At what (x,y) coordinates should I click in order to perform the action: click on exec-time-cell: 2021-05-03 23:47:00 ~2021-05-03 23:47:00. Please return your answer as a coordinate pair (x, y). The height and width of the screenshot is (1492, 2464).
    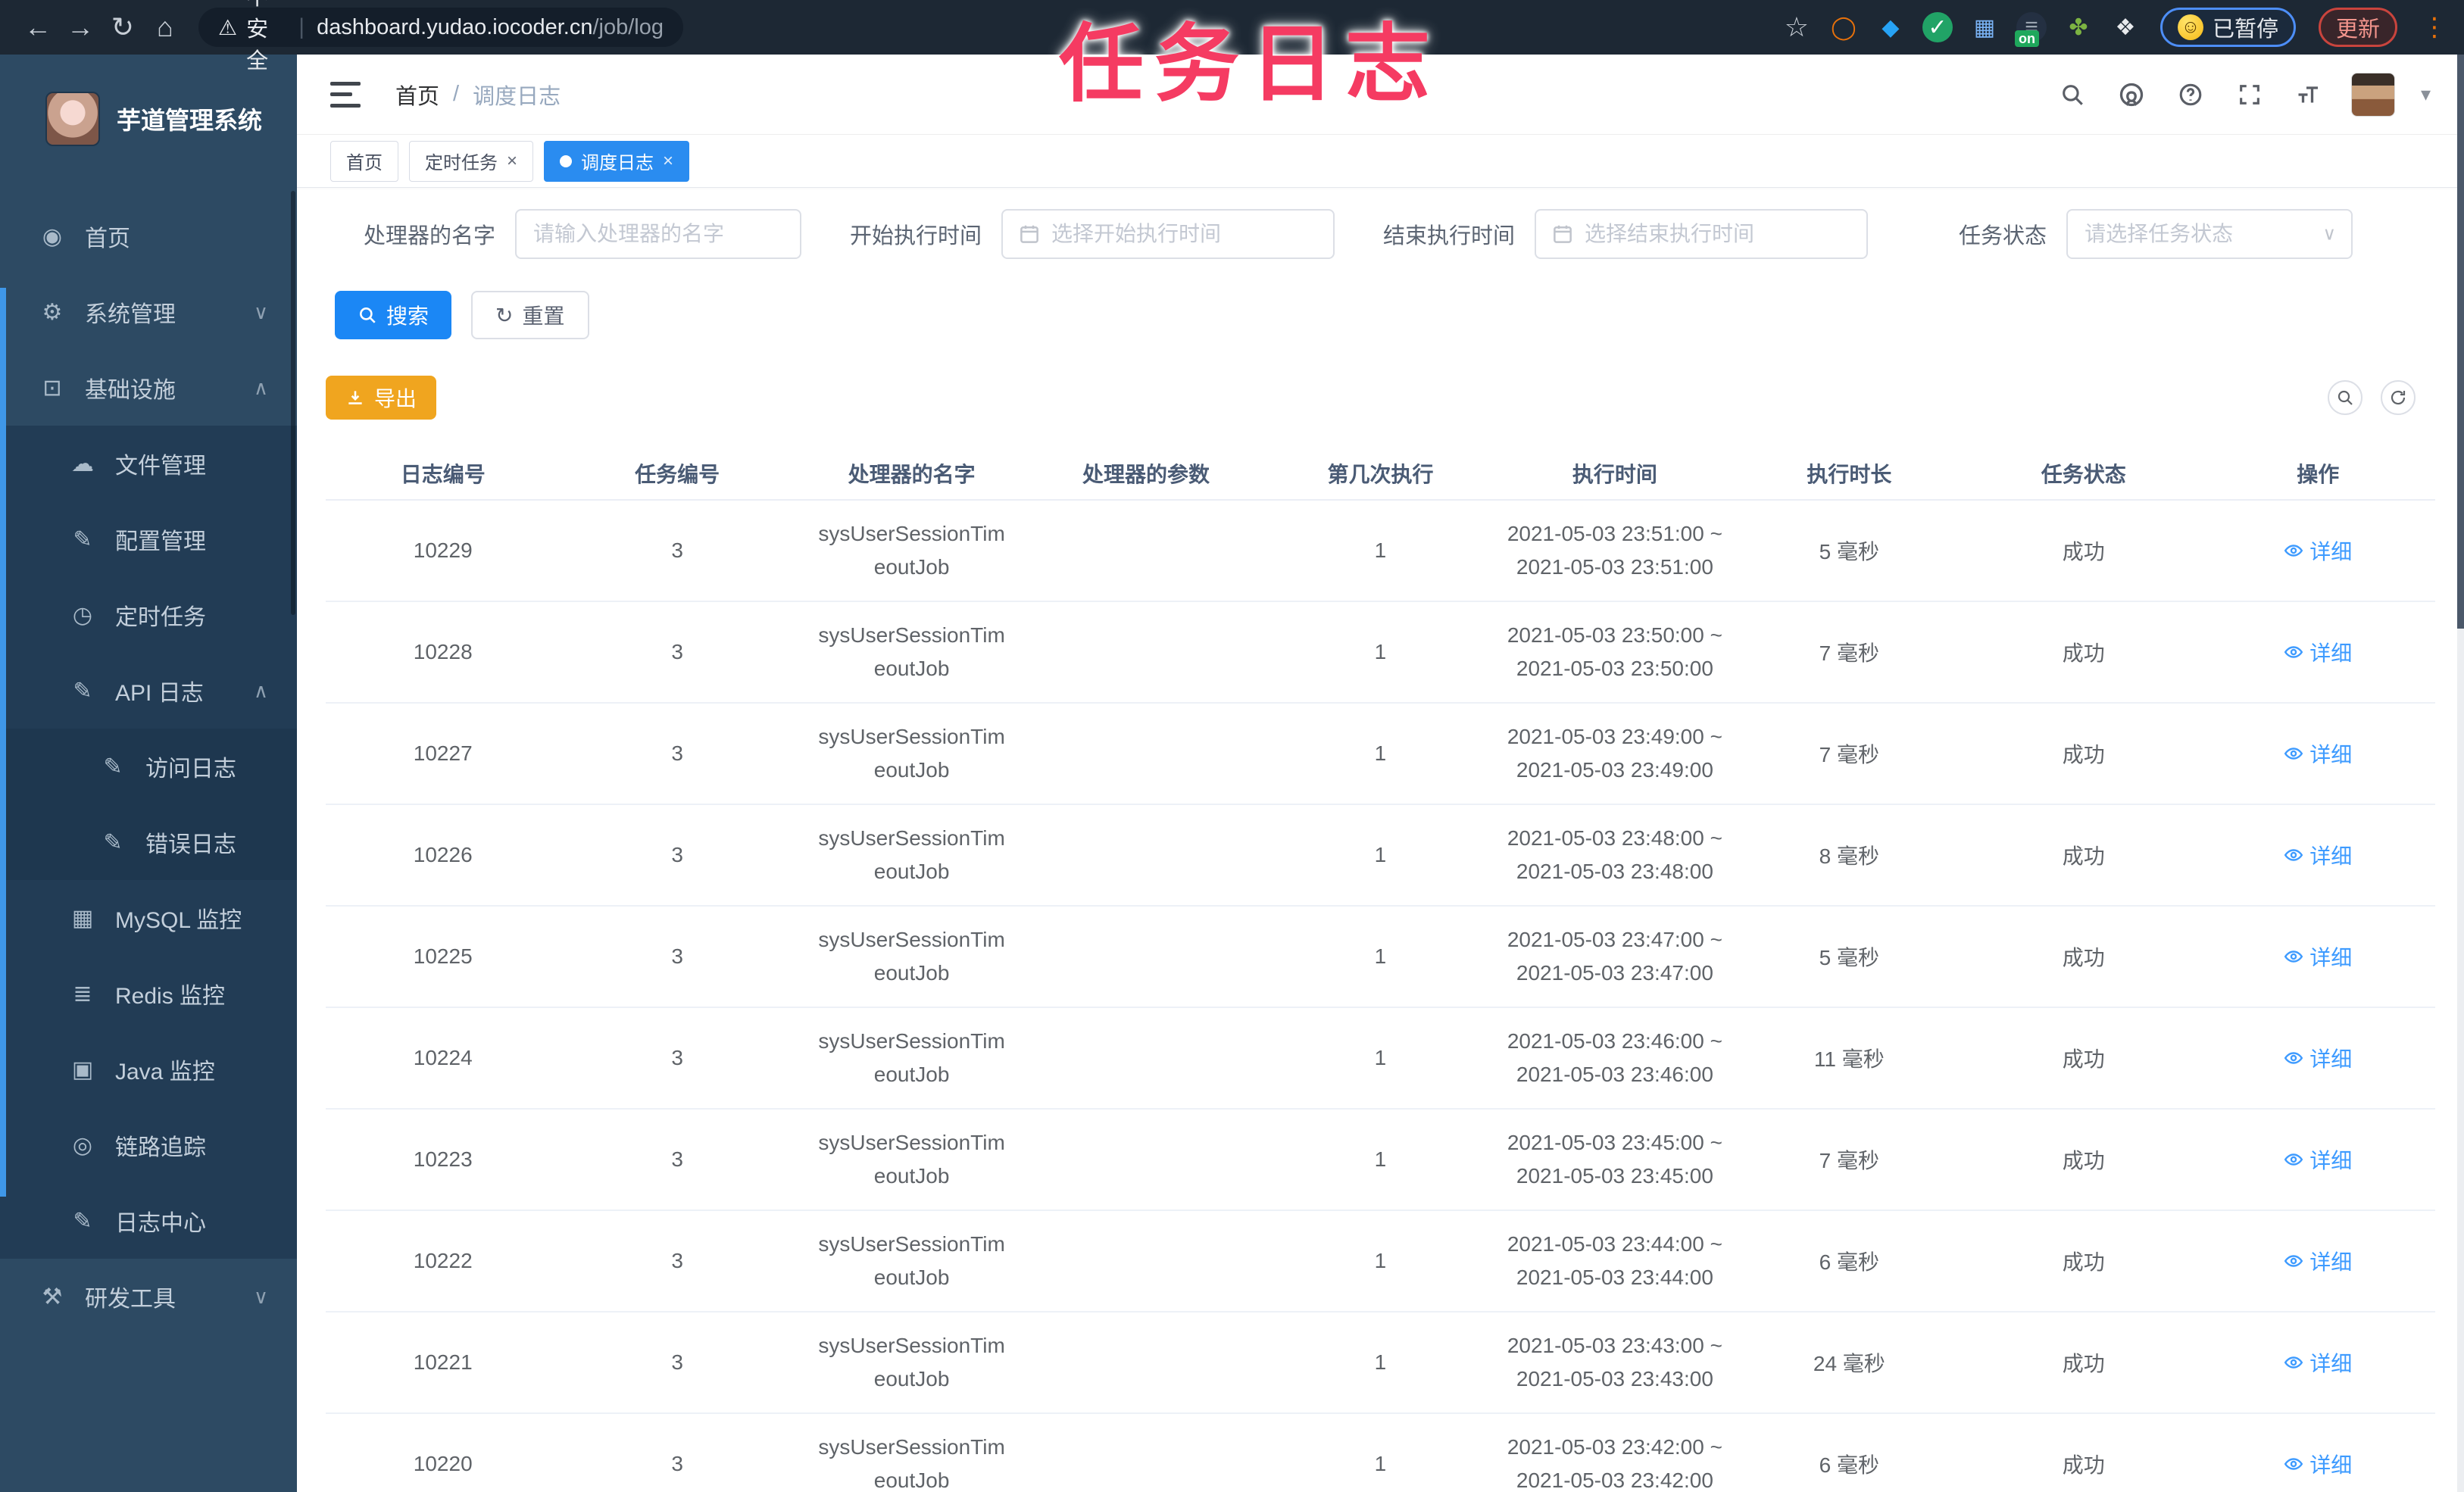
    Looking at the image, I should click on (1614, 957).